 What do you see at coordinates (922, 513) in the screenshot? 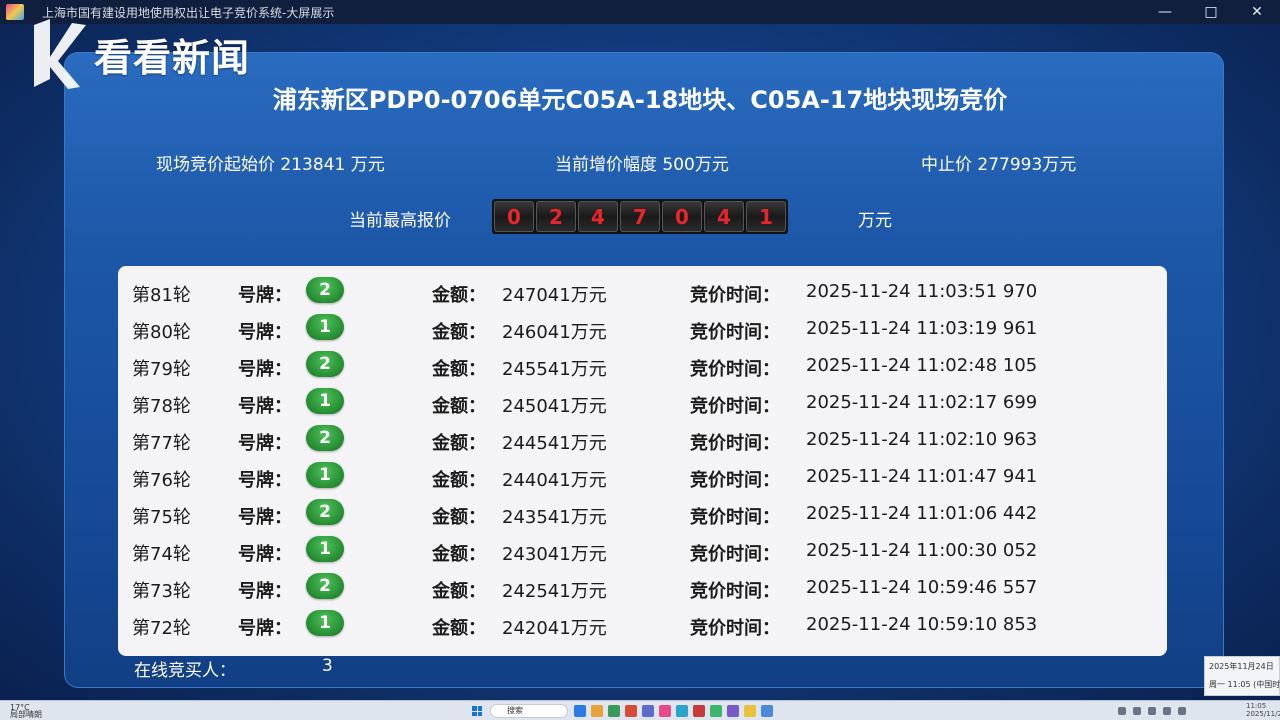
I see `bid-time: 2025-11-24 11:01:06 442` at bounding box center [922, 513].